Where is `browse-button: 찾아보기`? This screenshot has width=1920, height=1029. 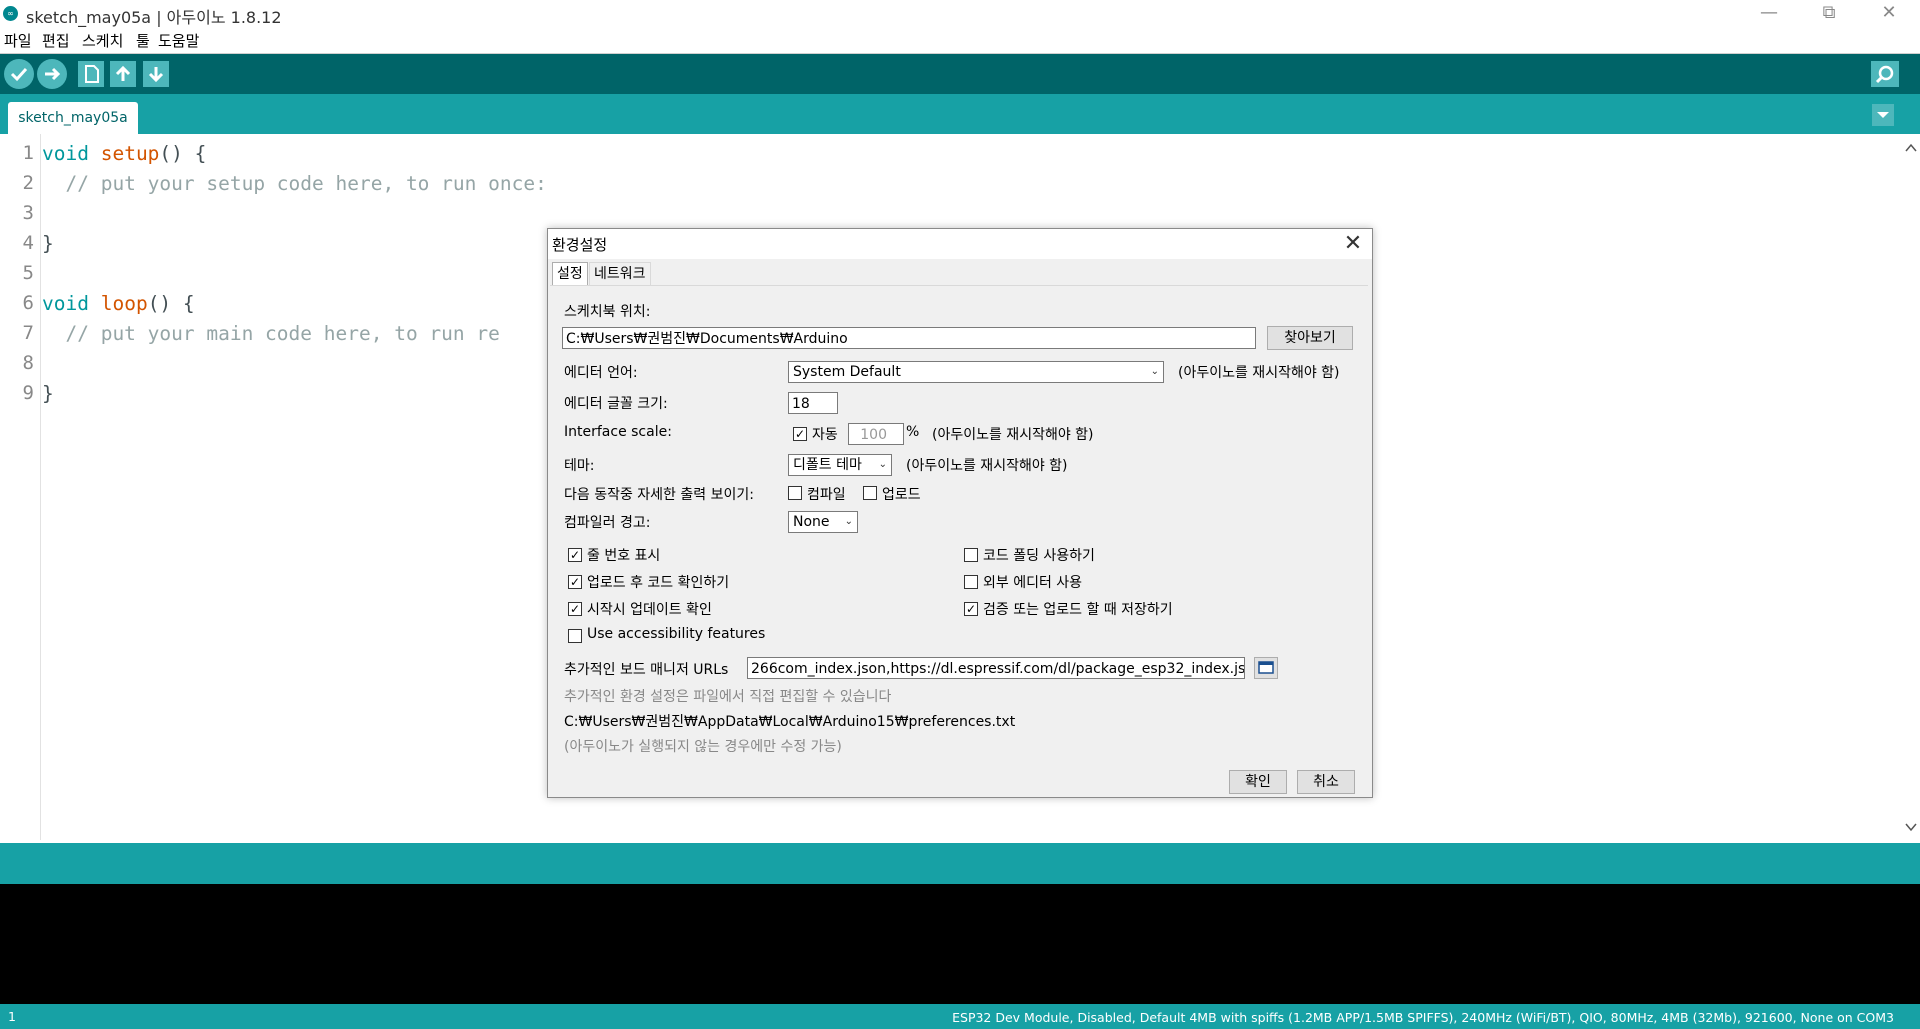
browse-button: 찾아보기 is located at coordinates (1310, 338).